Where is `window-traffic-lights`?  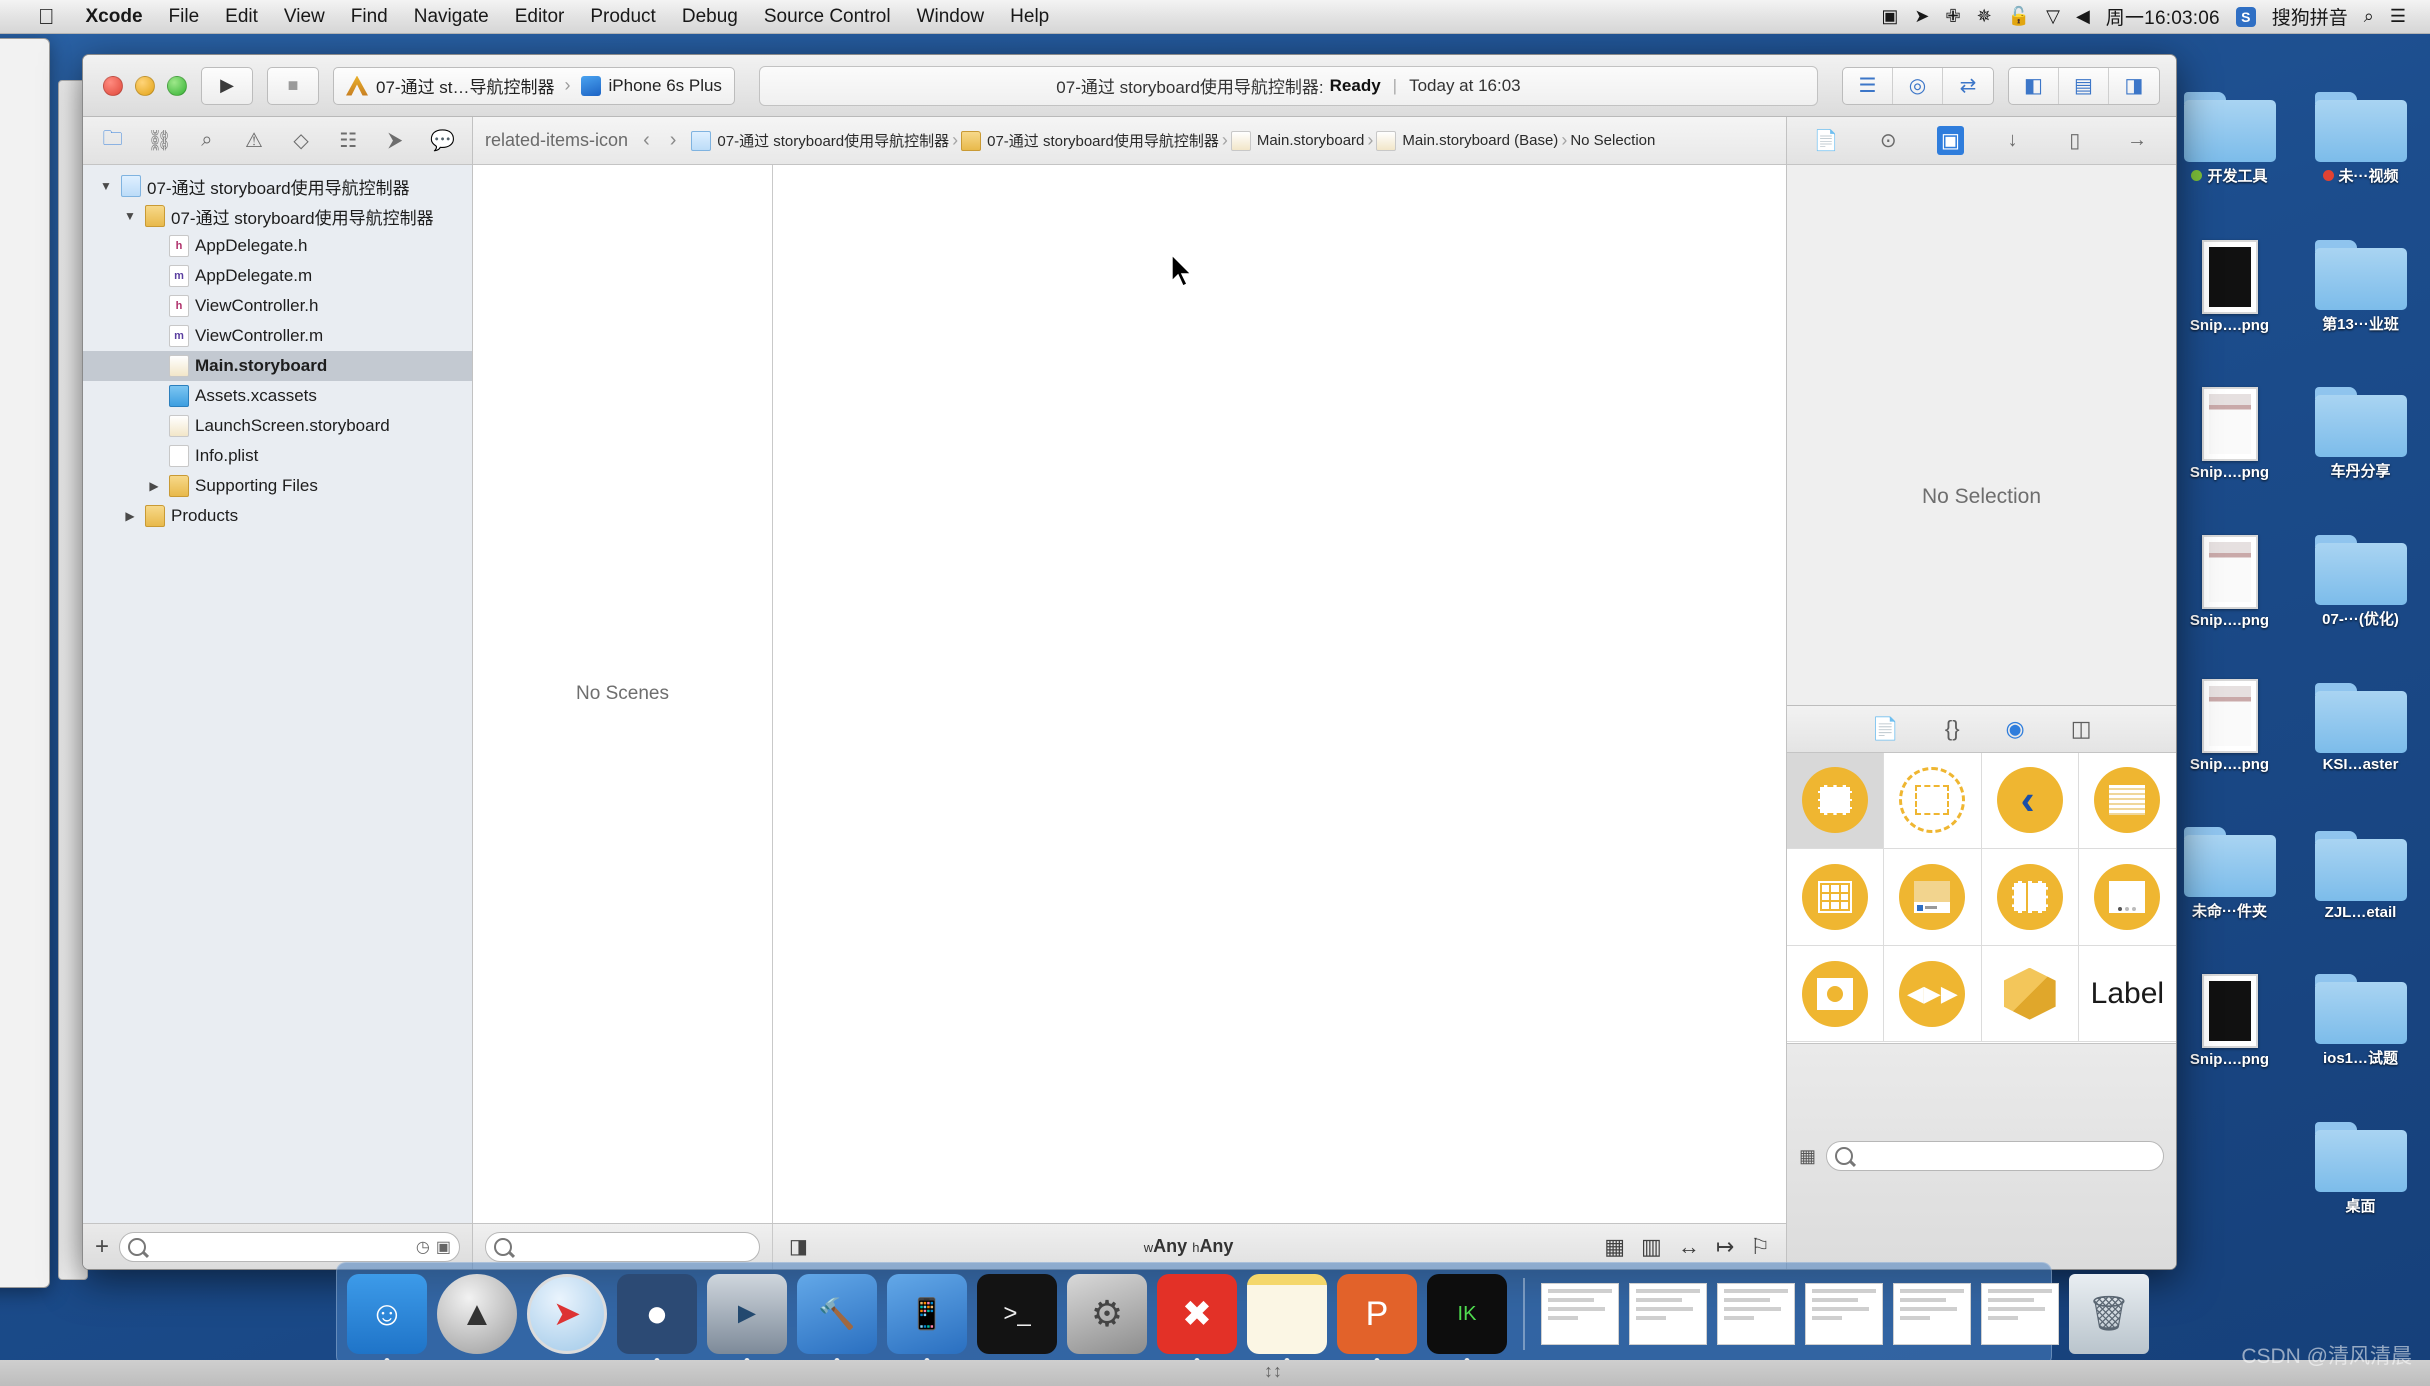 window-traffic-lights is located at coordinates (143, 85).